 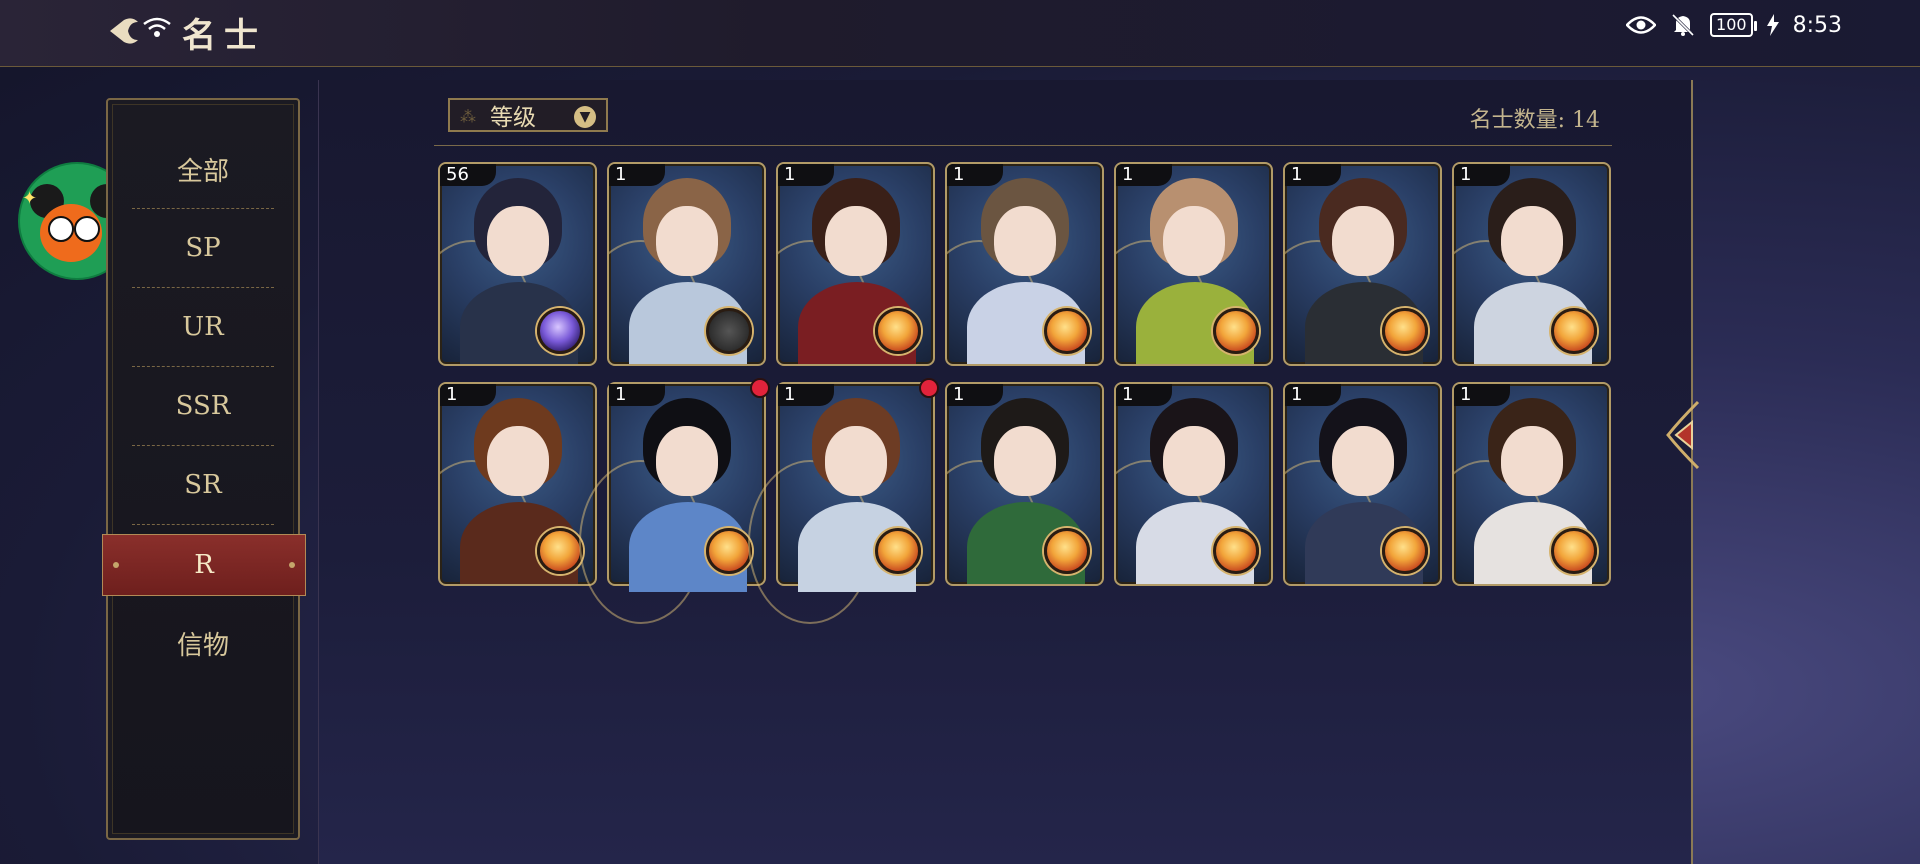 What do you see at coordinates (202, 645) in the screenshot?
I see `filter-tokens-label: 信物` at bounding box center [202, 645].